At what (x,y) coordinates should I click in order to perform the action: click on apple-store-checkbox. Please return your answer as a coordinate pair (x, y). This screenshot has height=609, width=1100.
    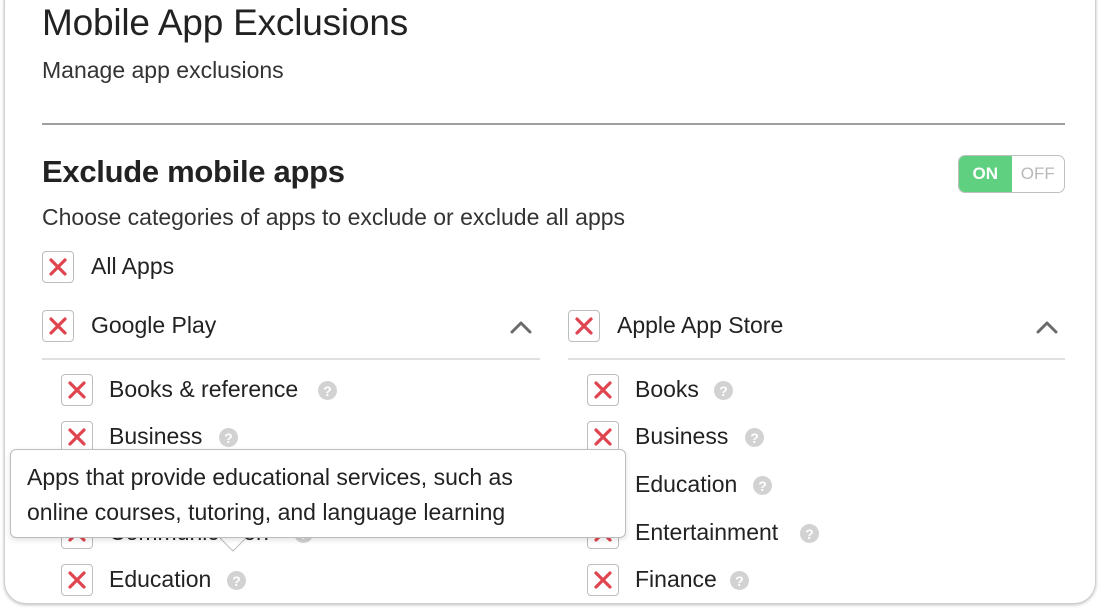
    Looking at the image, I should click on (584, 326).